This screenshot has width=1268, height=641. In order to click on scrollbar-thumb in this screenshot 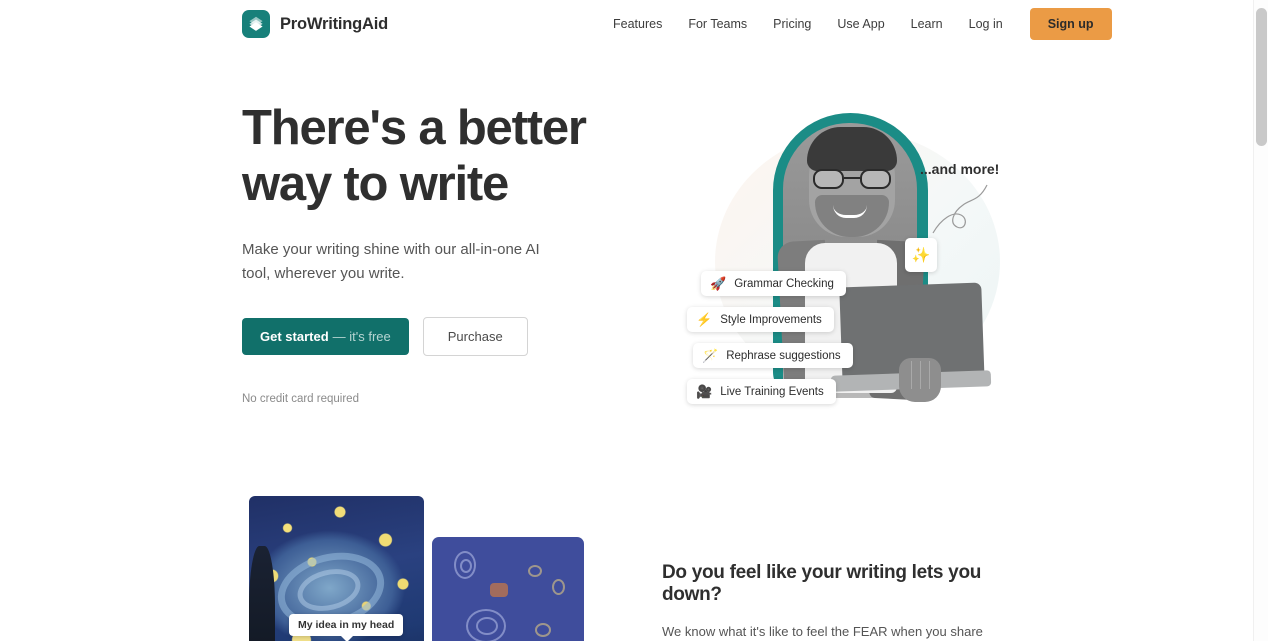, I will do `click(1261, 77)`.